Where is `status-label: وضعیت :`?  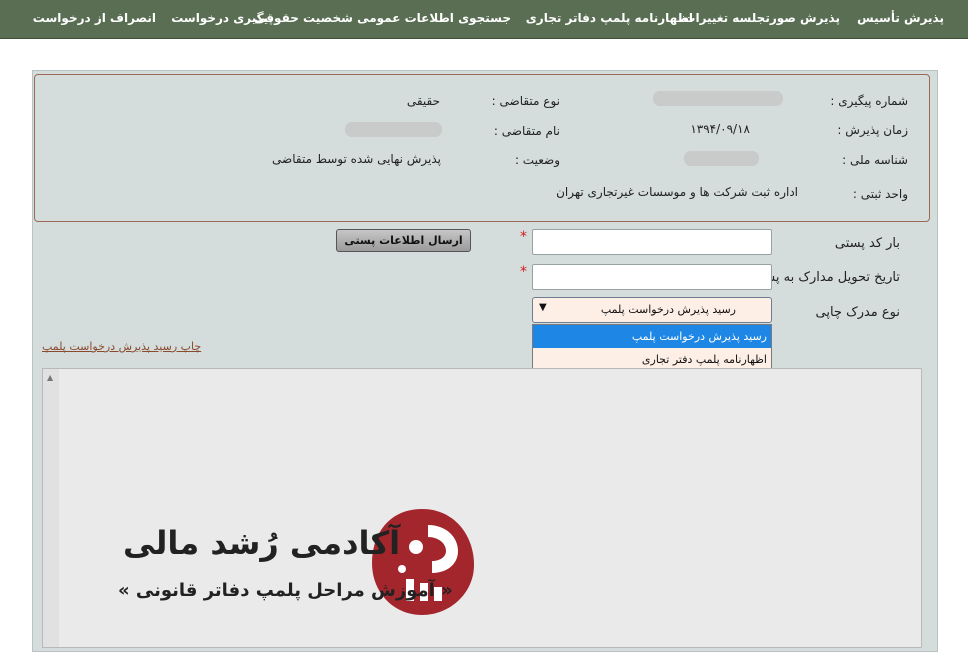 status-label: وضعیت : is located at coordinates (537, 160).